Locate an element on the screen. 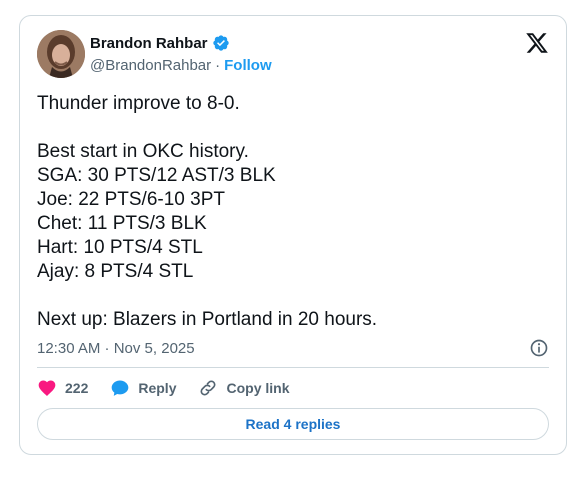 The image size is (582, 477). action-bar: 222 Reply Copy link is located at coordinates (174, 388).